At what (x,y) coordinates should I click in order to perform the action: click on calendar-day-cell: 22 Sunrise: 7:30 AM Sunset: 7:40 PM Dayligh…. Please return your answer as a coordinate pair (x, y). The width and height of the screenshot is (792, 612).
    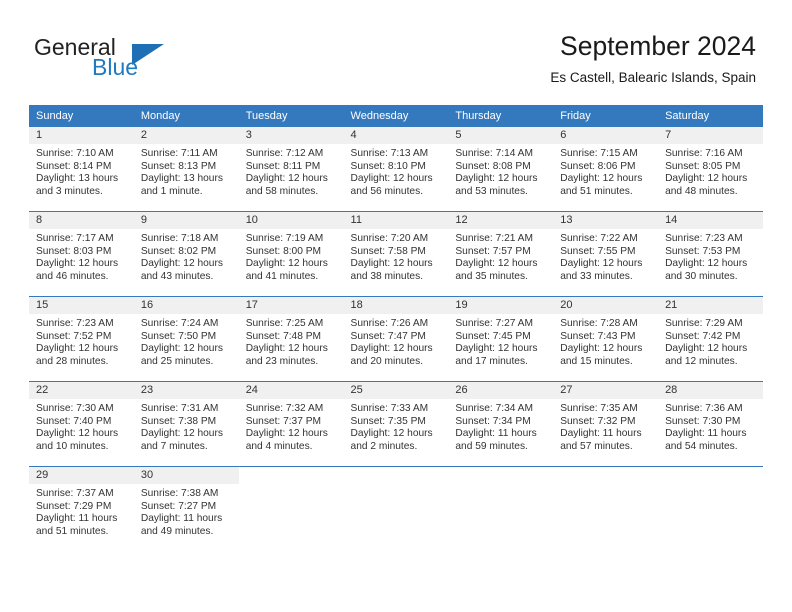
    Looking at the image, I should click on (81, 424).